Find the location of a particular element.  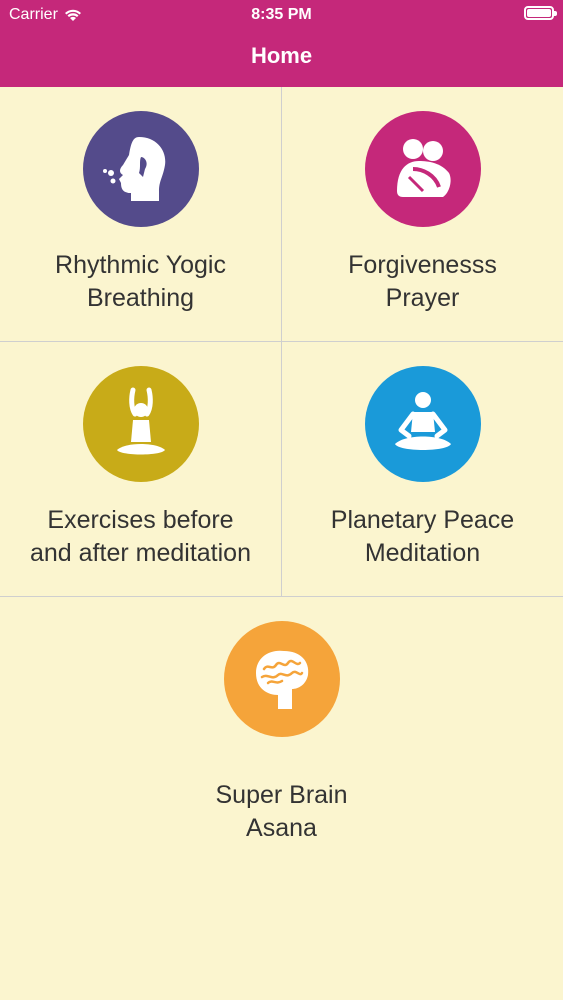

navigation-bar: Carrier 8:35 PM Home is located at coordinates (281, 43).